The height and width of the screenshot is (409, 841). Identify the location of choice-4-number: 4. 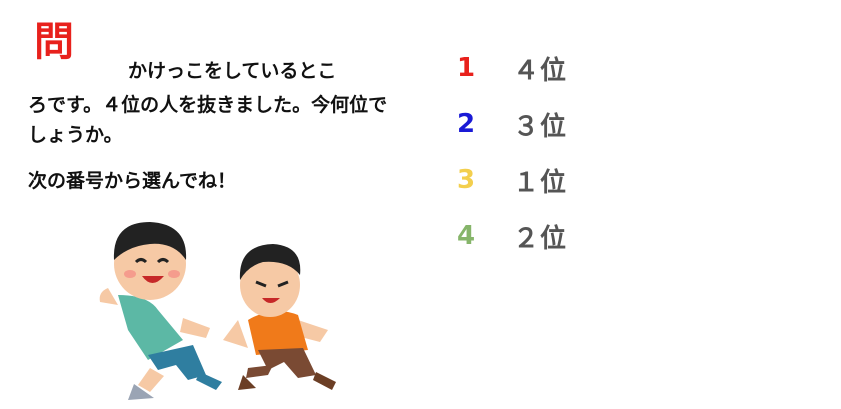
(466, 236).